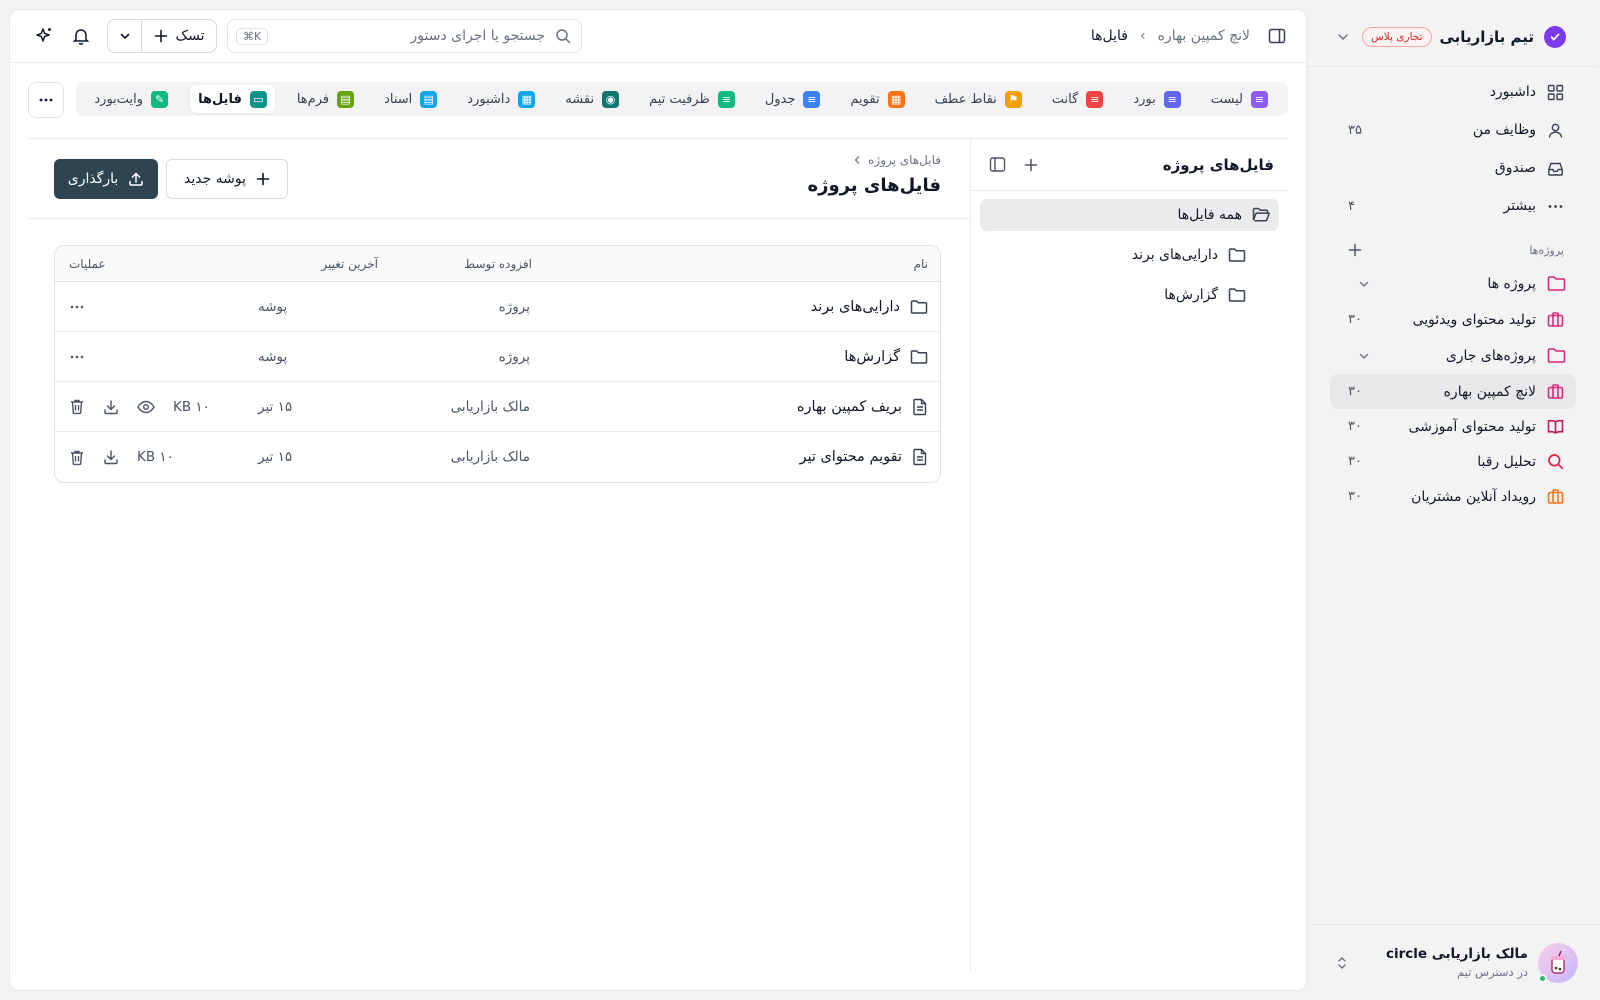  Describe the element at coordinates (131, 99) in the screenshot. I see `tab-view: ✎ وایت‌بورد` at that location.